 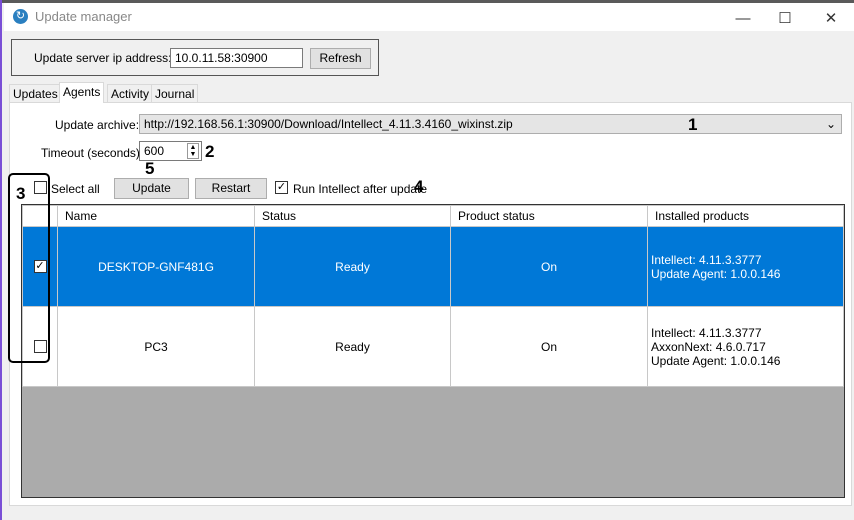 What do you see at coordinates (29, 268) in the screenshot?
I see `callout-box-checkboxes` at bounding box center [29, 268].